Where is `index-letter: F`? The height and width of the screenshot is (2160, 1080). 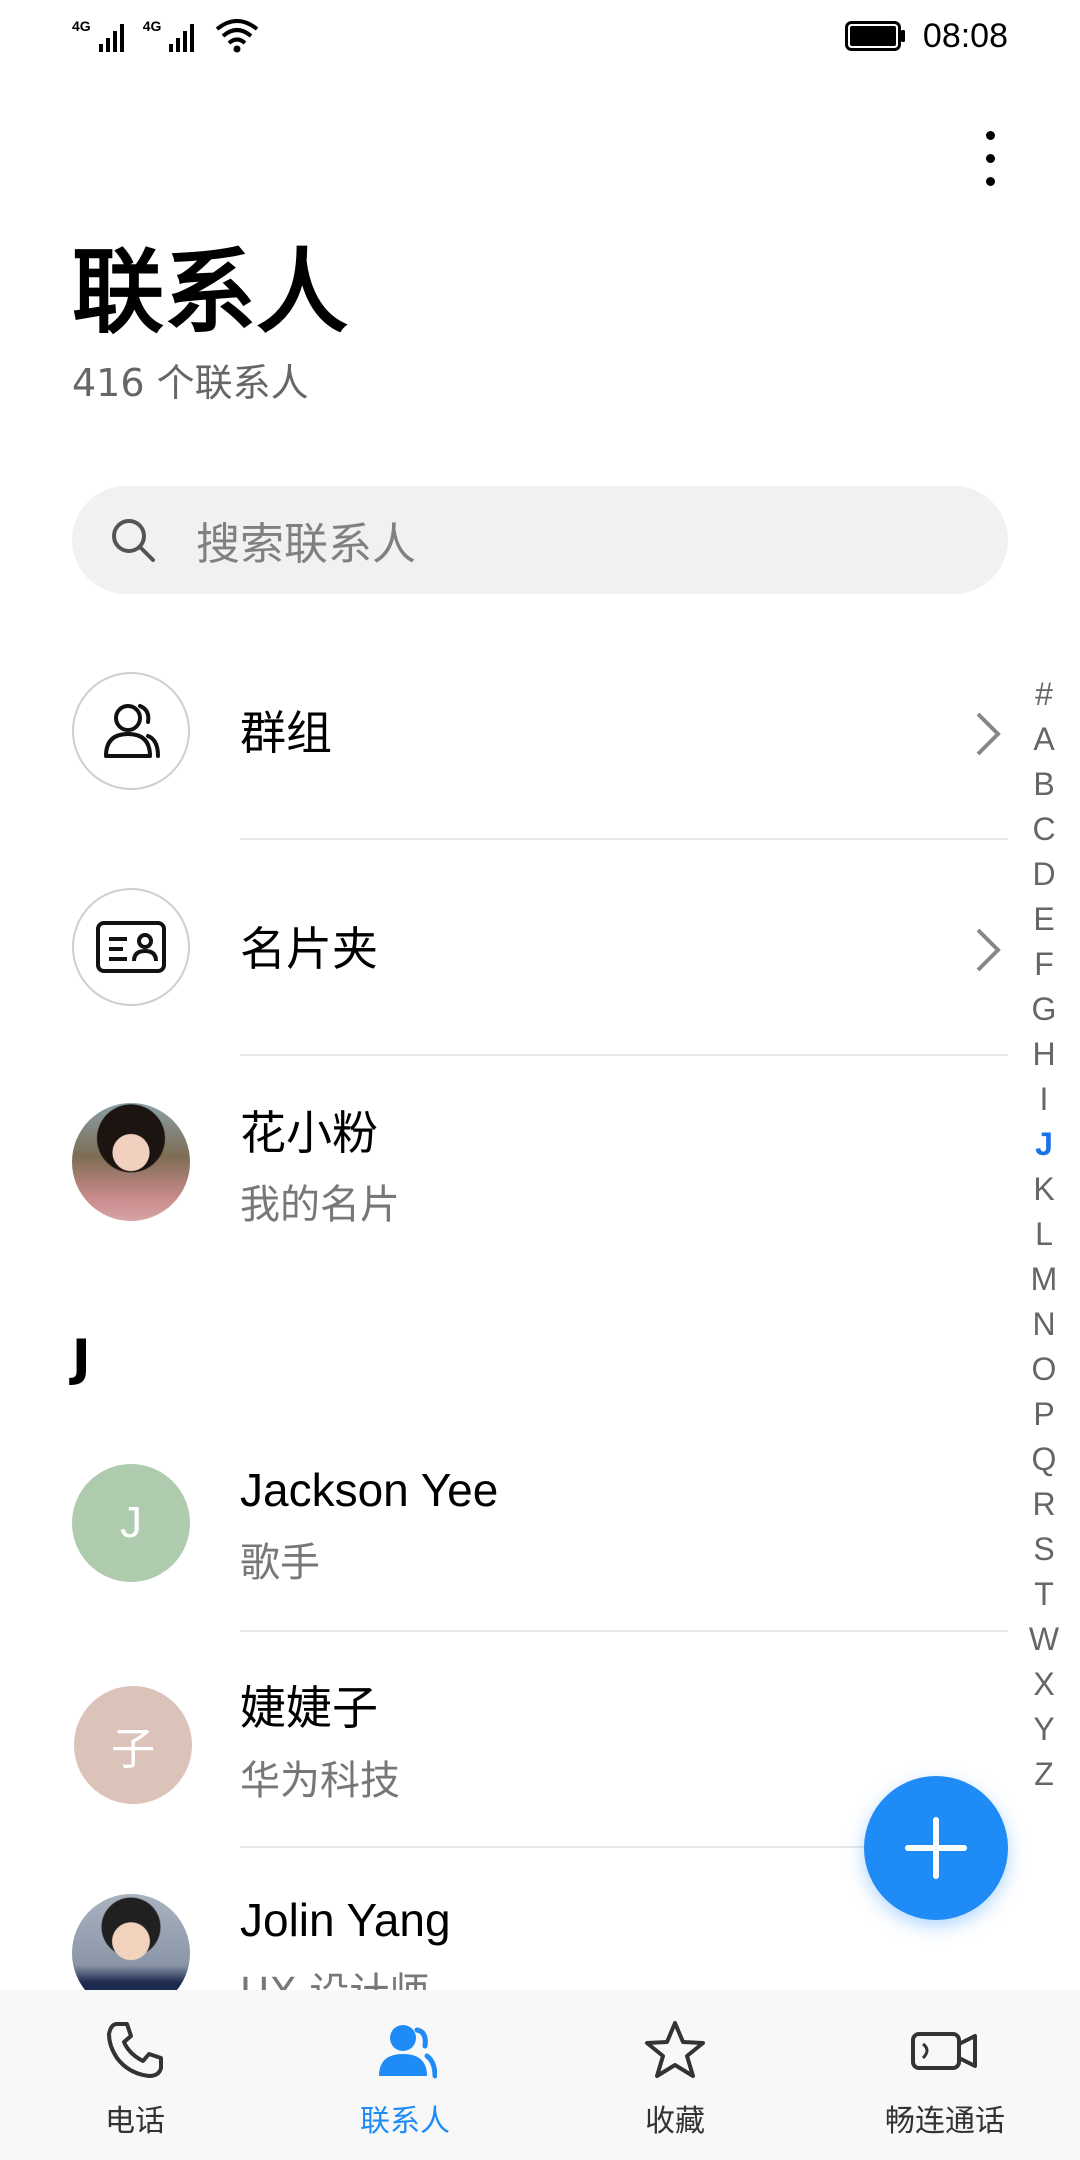
index-letter: F is located at coordinates (1044, 964).